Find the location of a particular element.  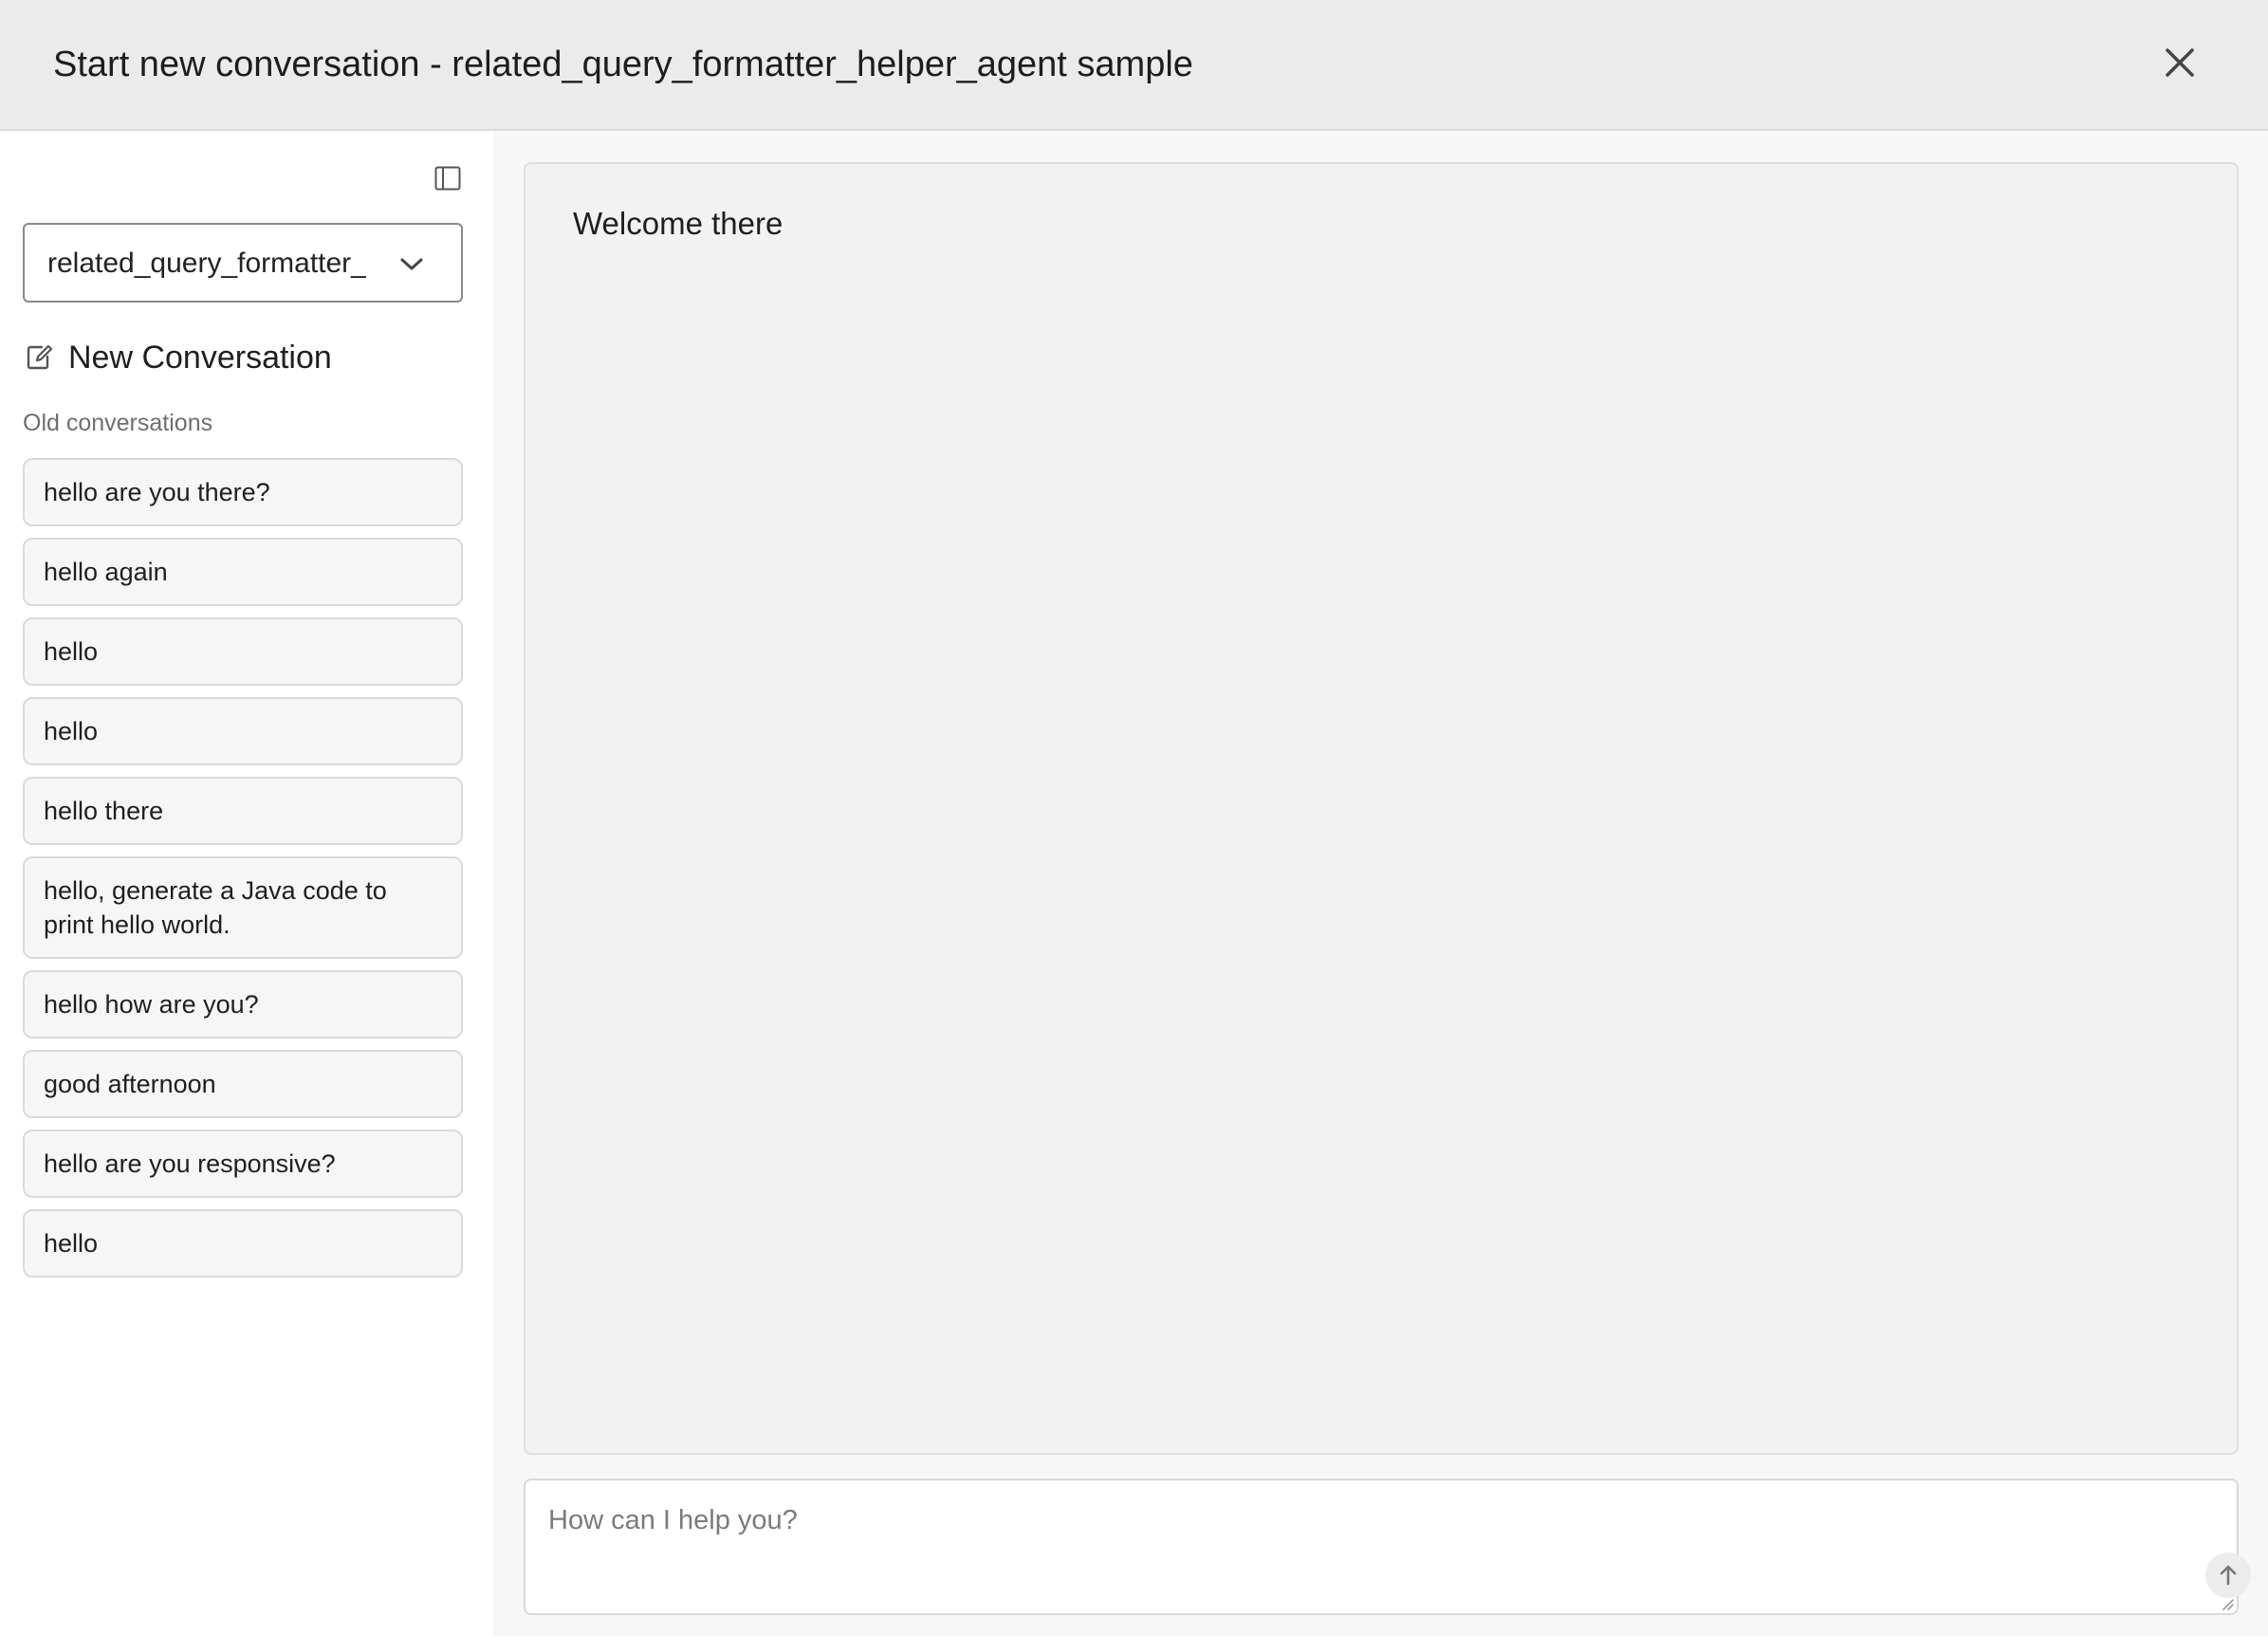

new-conversation-icon is located at coordinates (39, 357).